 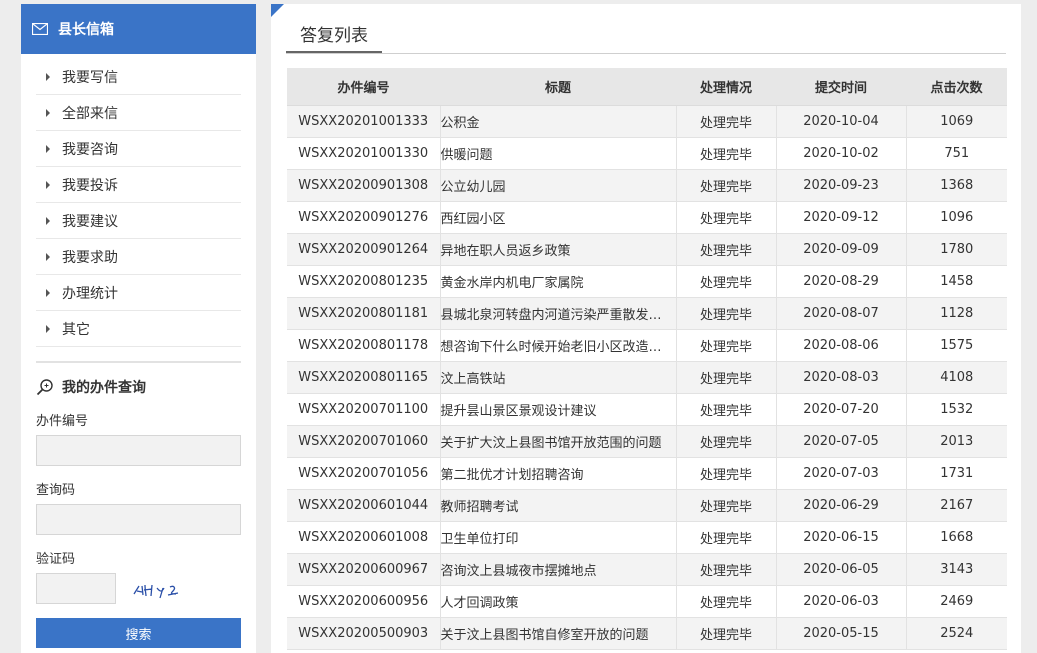 What do you see at coordinates (90, 293) in the screenshot?
I see `sidebar-item-label: 办理统计` at bounding box center [90, 293].